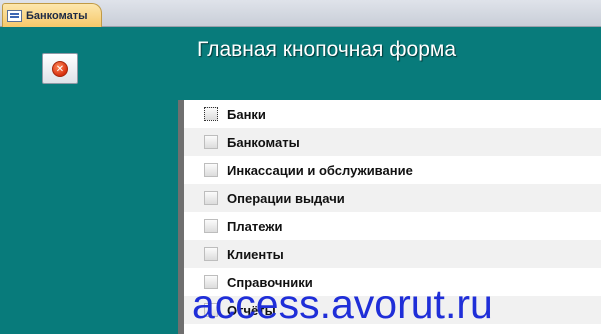 This screenshot has height=334, width=601. Describe the element at coordinates (320, 170) in the screenshot. I see `menu-item-label: Инкассации и обслуживание` at that location.